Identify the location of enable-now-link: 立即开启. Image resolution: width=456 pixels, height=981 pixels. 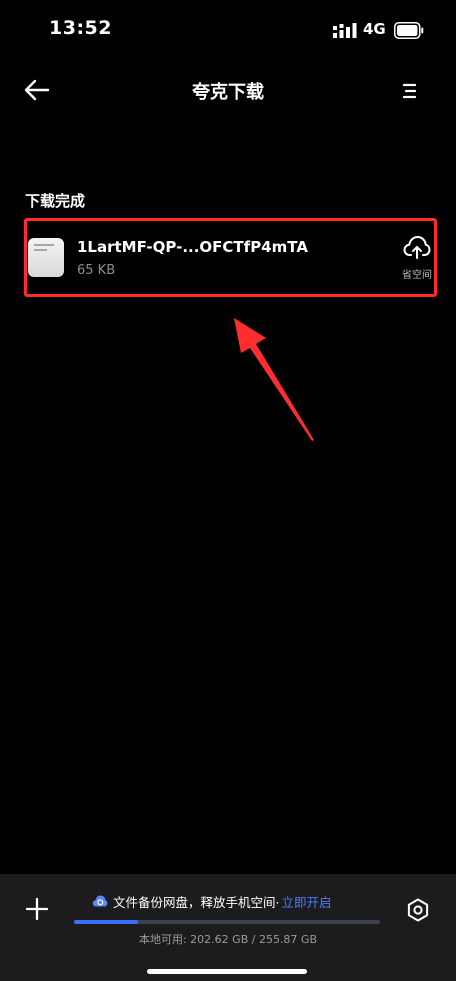
(306, 901).